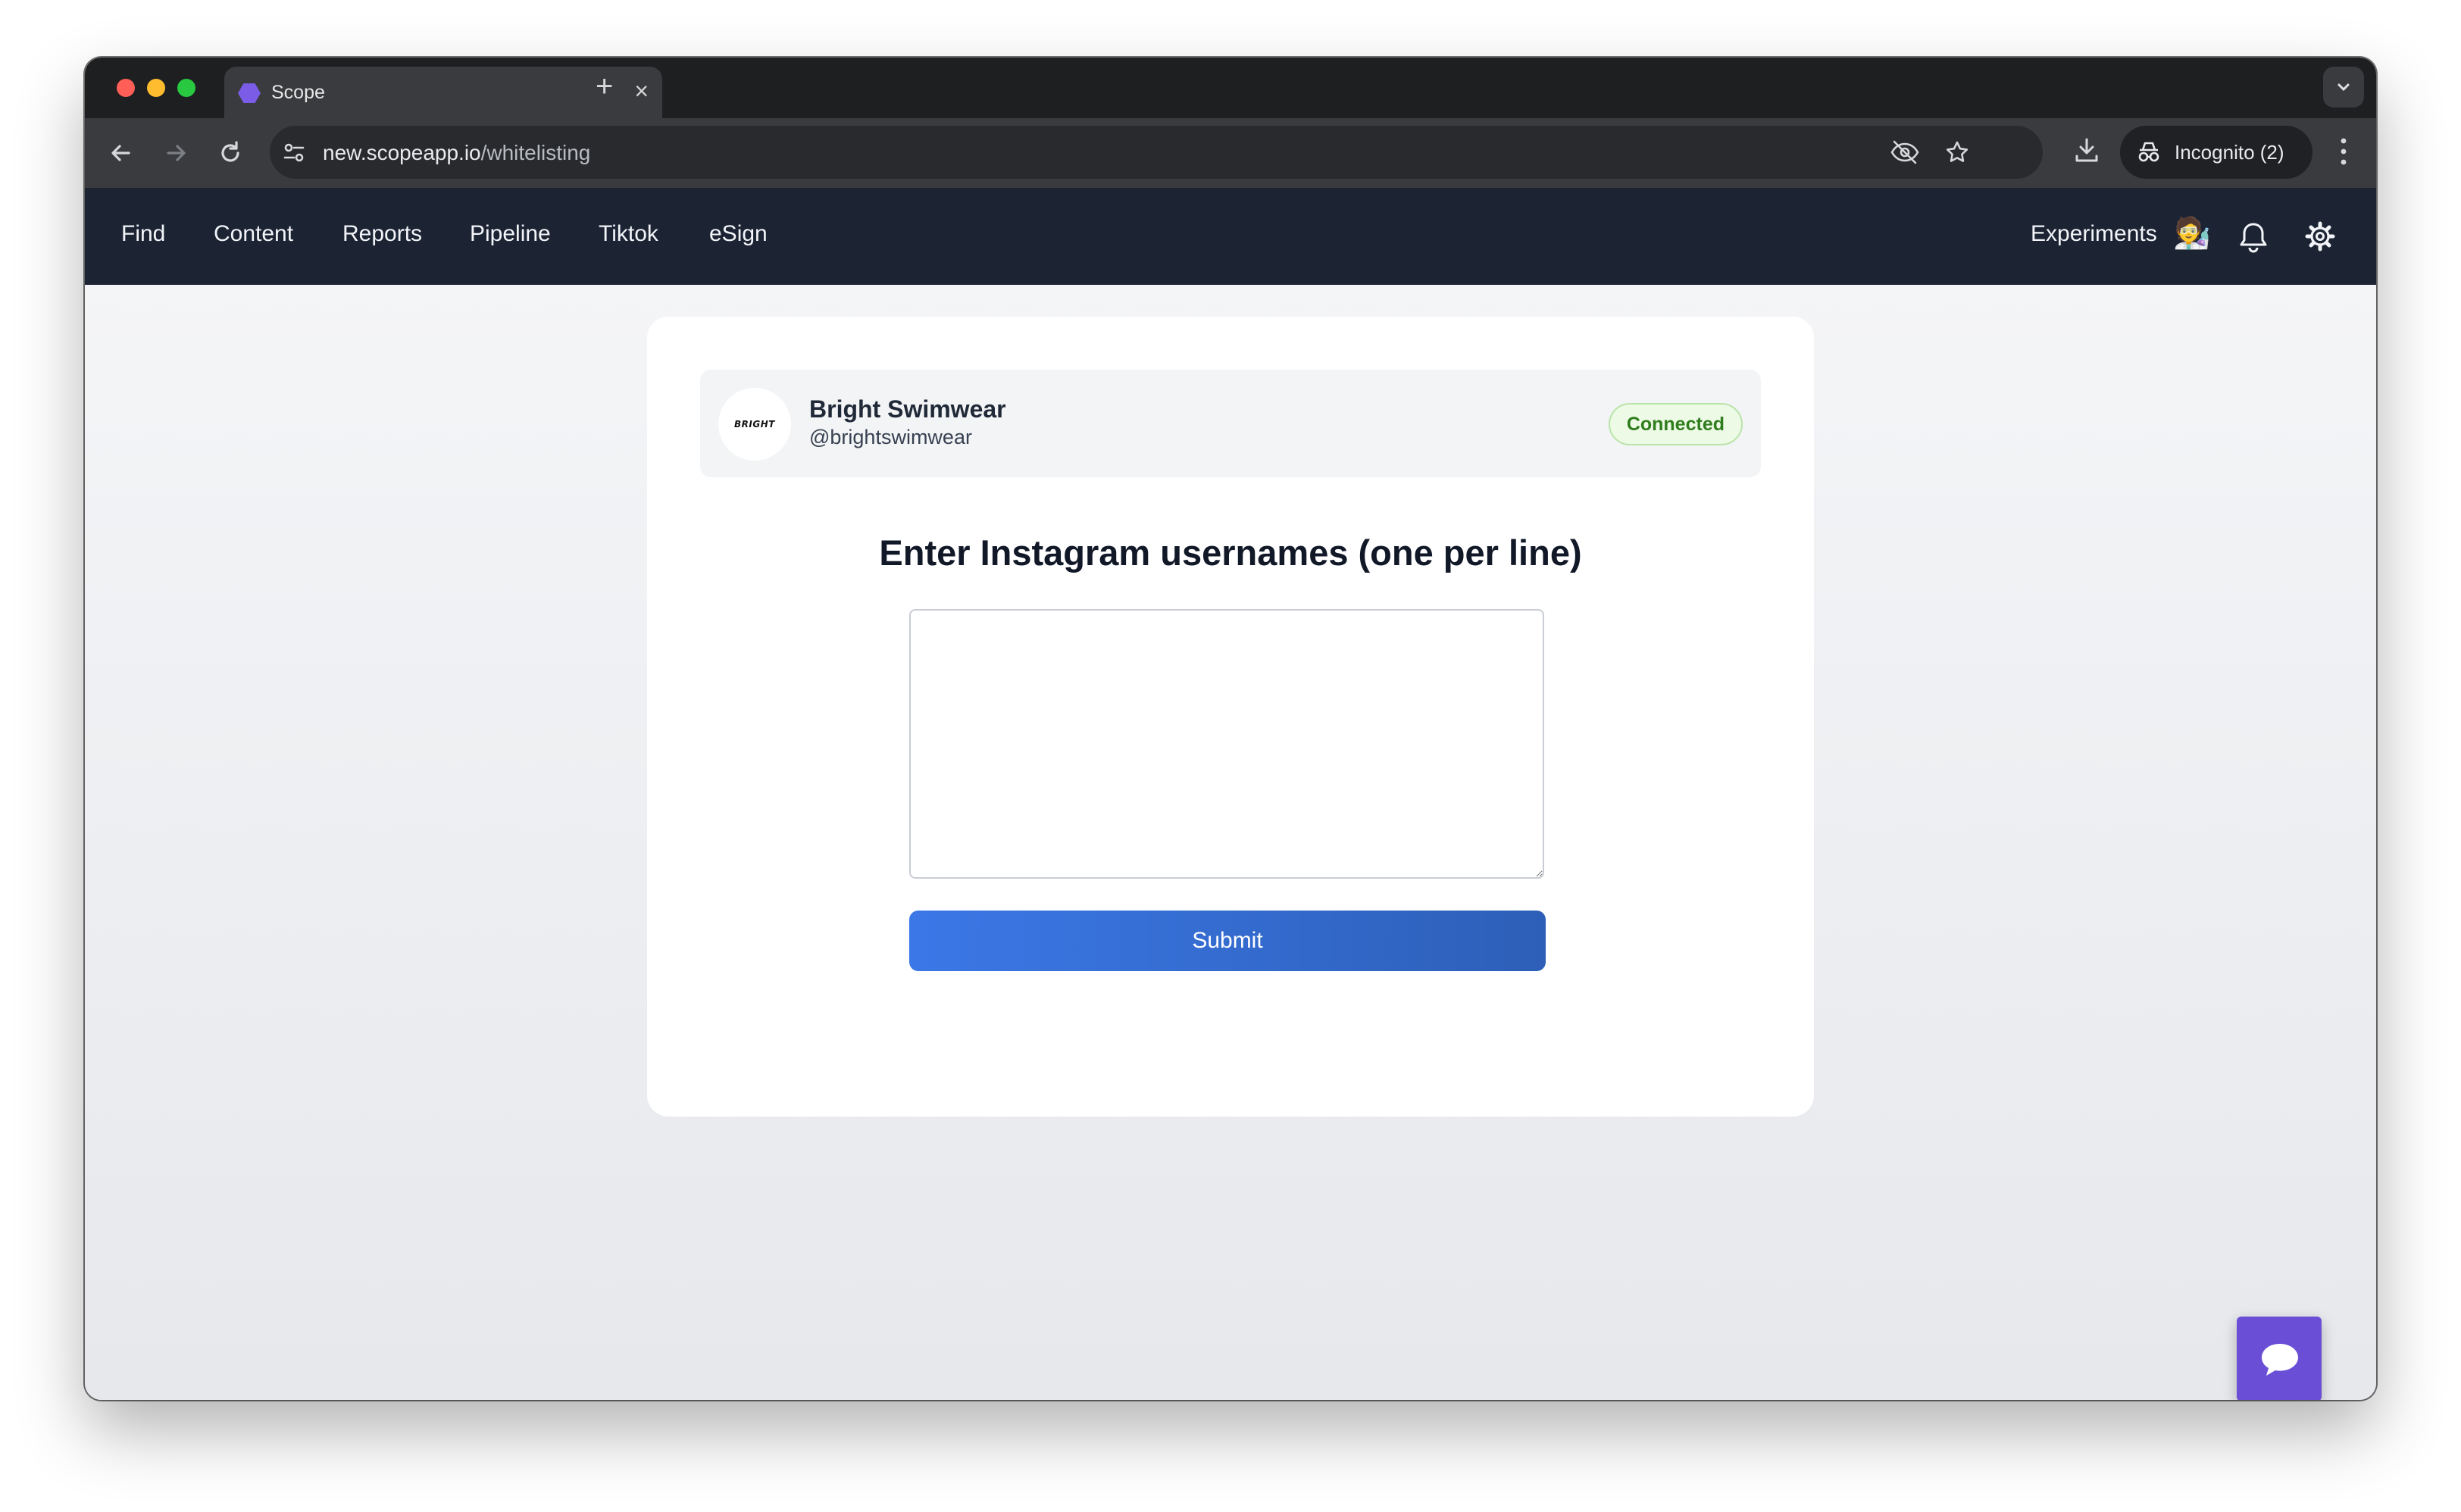 Image resolution: width=2461 pixels, height=1512 pixels. What do you see at coordinates (298, 92) in the screenshot?
I see `tab-title: Scope` at bounding box center [298, 92].